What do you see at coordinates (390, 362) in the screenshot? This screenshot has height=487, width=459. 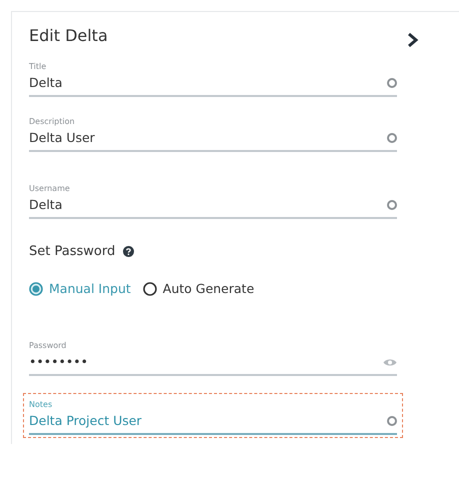 I see `eye-icon` at bounding box center [390, 362].